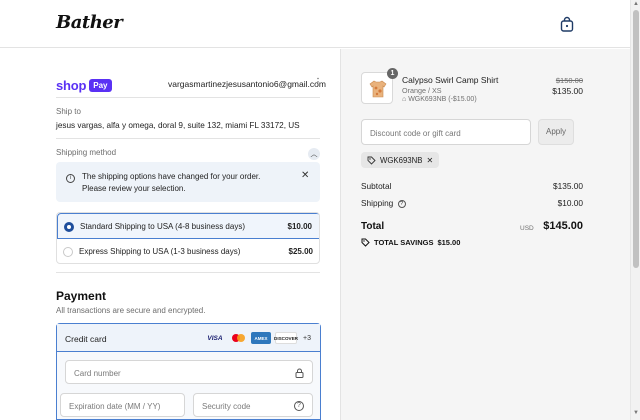  What do you see at coordinates (100, 85) in the screenshot?
I see `shop-pay-badge: Pay` at bounding box center [100, 85].